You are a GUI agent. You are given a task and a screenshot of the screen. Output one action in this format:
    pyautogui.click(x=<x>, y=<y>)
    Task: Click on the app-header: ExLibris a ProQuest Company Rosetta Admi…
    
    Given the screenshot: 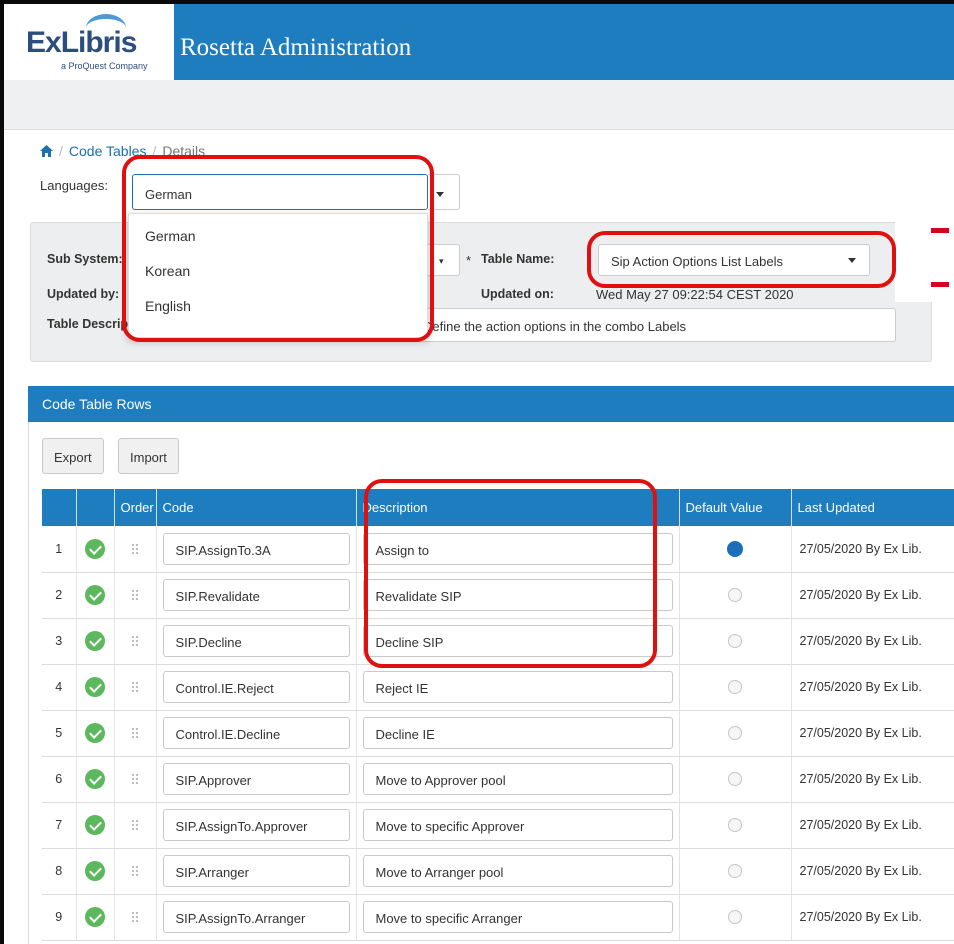 What is the action you would take?
    pyautogui.click(x=479, y=42)
    